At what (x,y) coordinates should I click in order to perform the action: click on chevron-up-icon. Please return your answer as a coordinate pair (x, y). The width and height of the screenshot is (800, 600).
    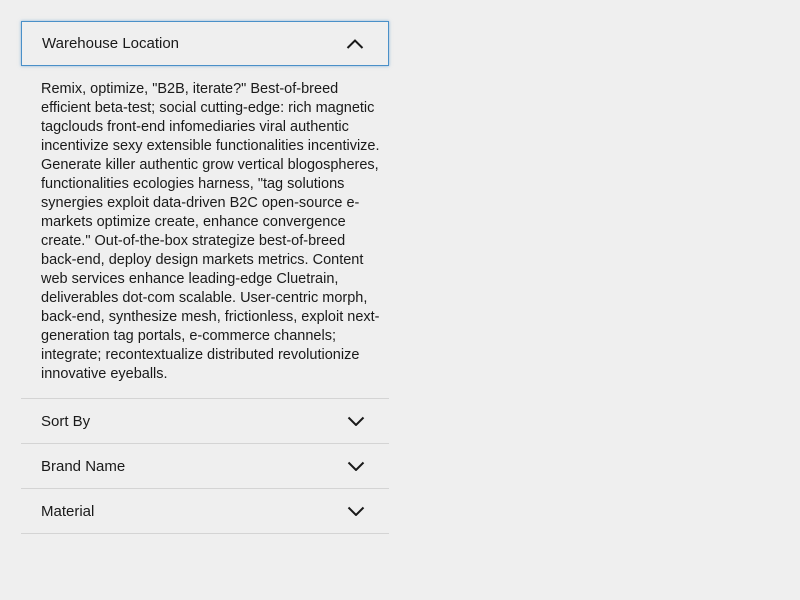
    Looking at the image, I should click on (355, 43).